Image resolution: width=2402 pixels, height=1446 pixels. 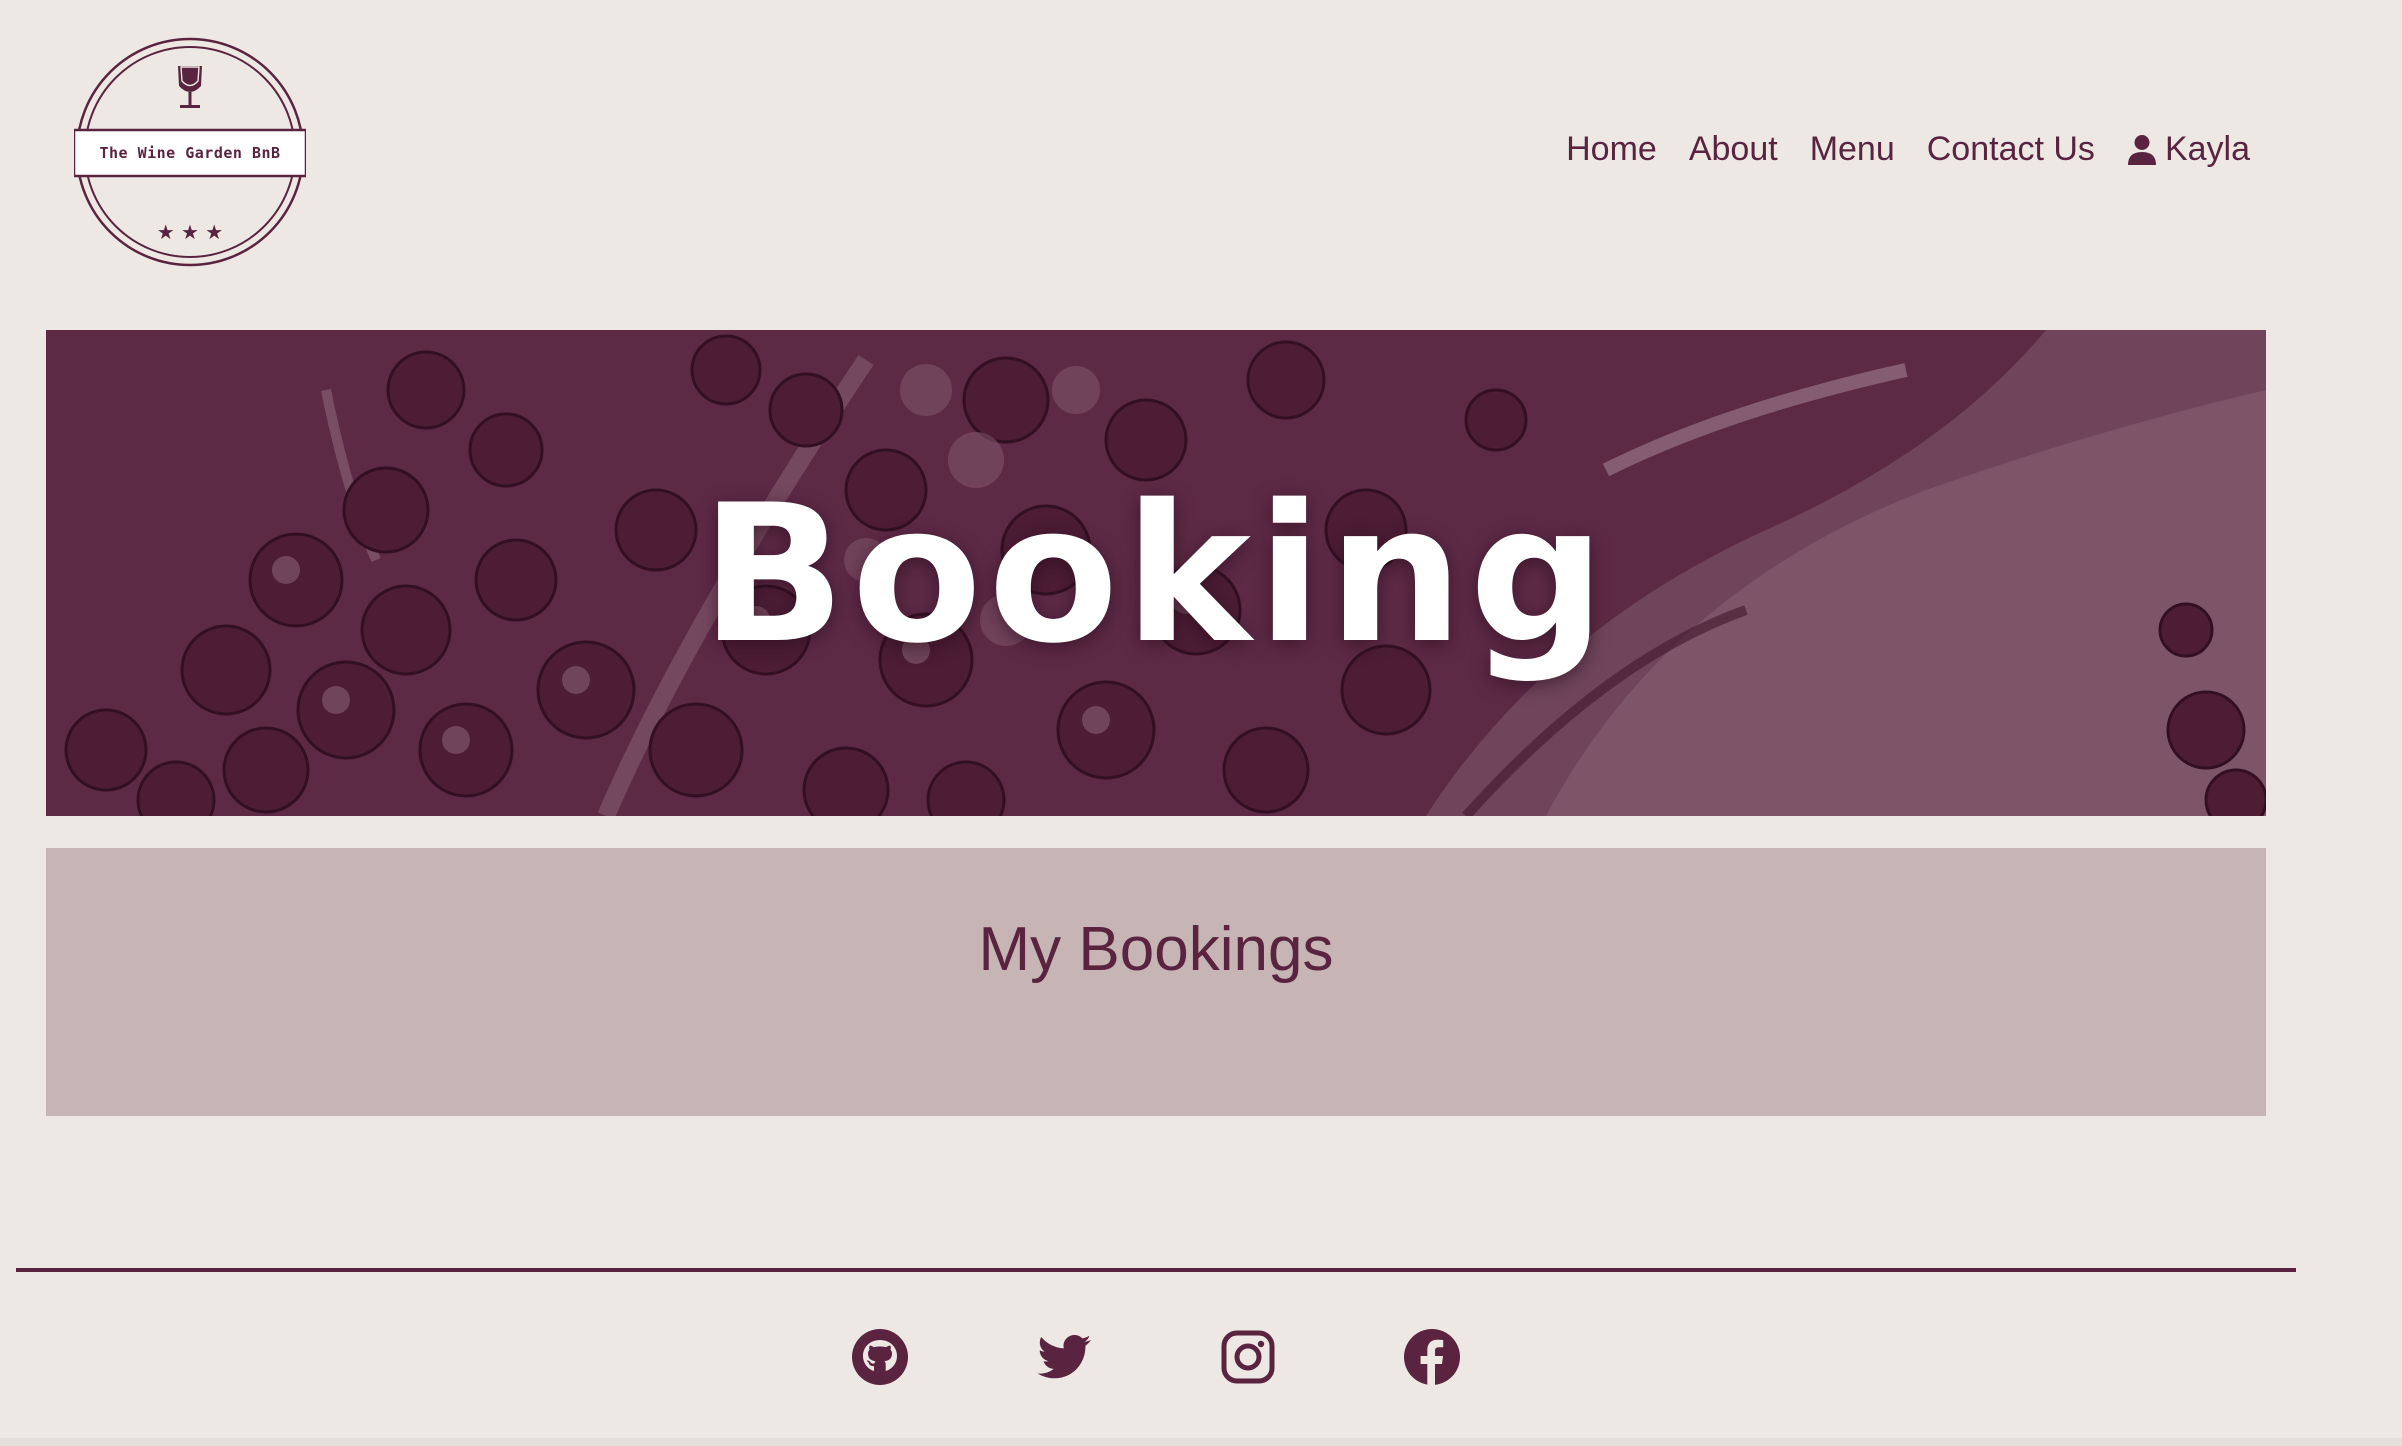 I want to click on nav-home-link: Home, so click(x=1611, y=149).